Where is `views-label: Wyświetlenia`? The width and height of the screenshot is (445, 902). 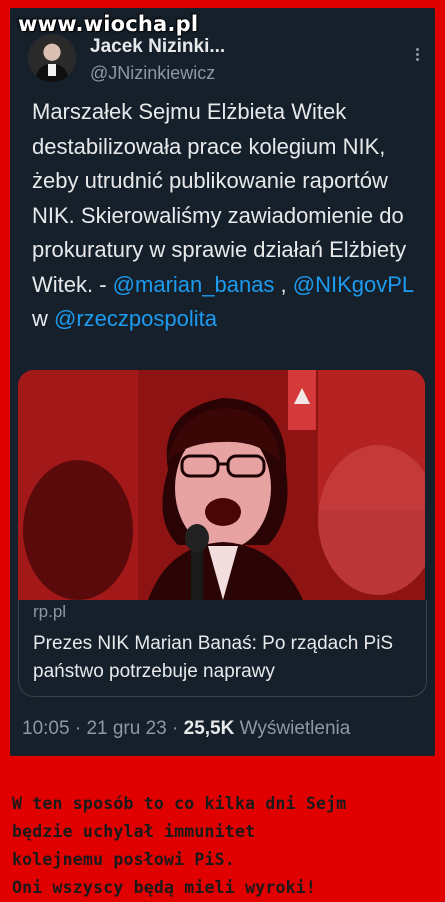
views-label: Wyświetlenia is located at coordinates (295, 728).